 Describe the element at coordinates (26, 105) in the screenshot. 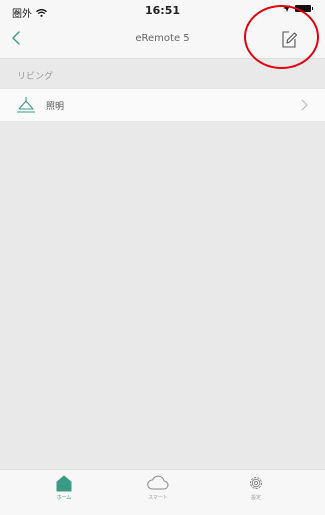

I see `lamp-icon` at that location.